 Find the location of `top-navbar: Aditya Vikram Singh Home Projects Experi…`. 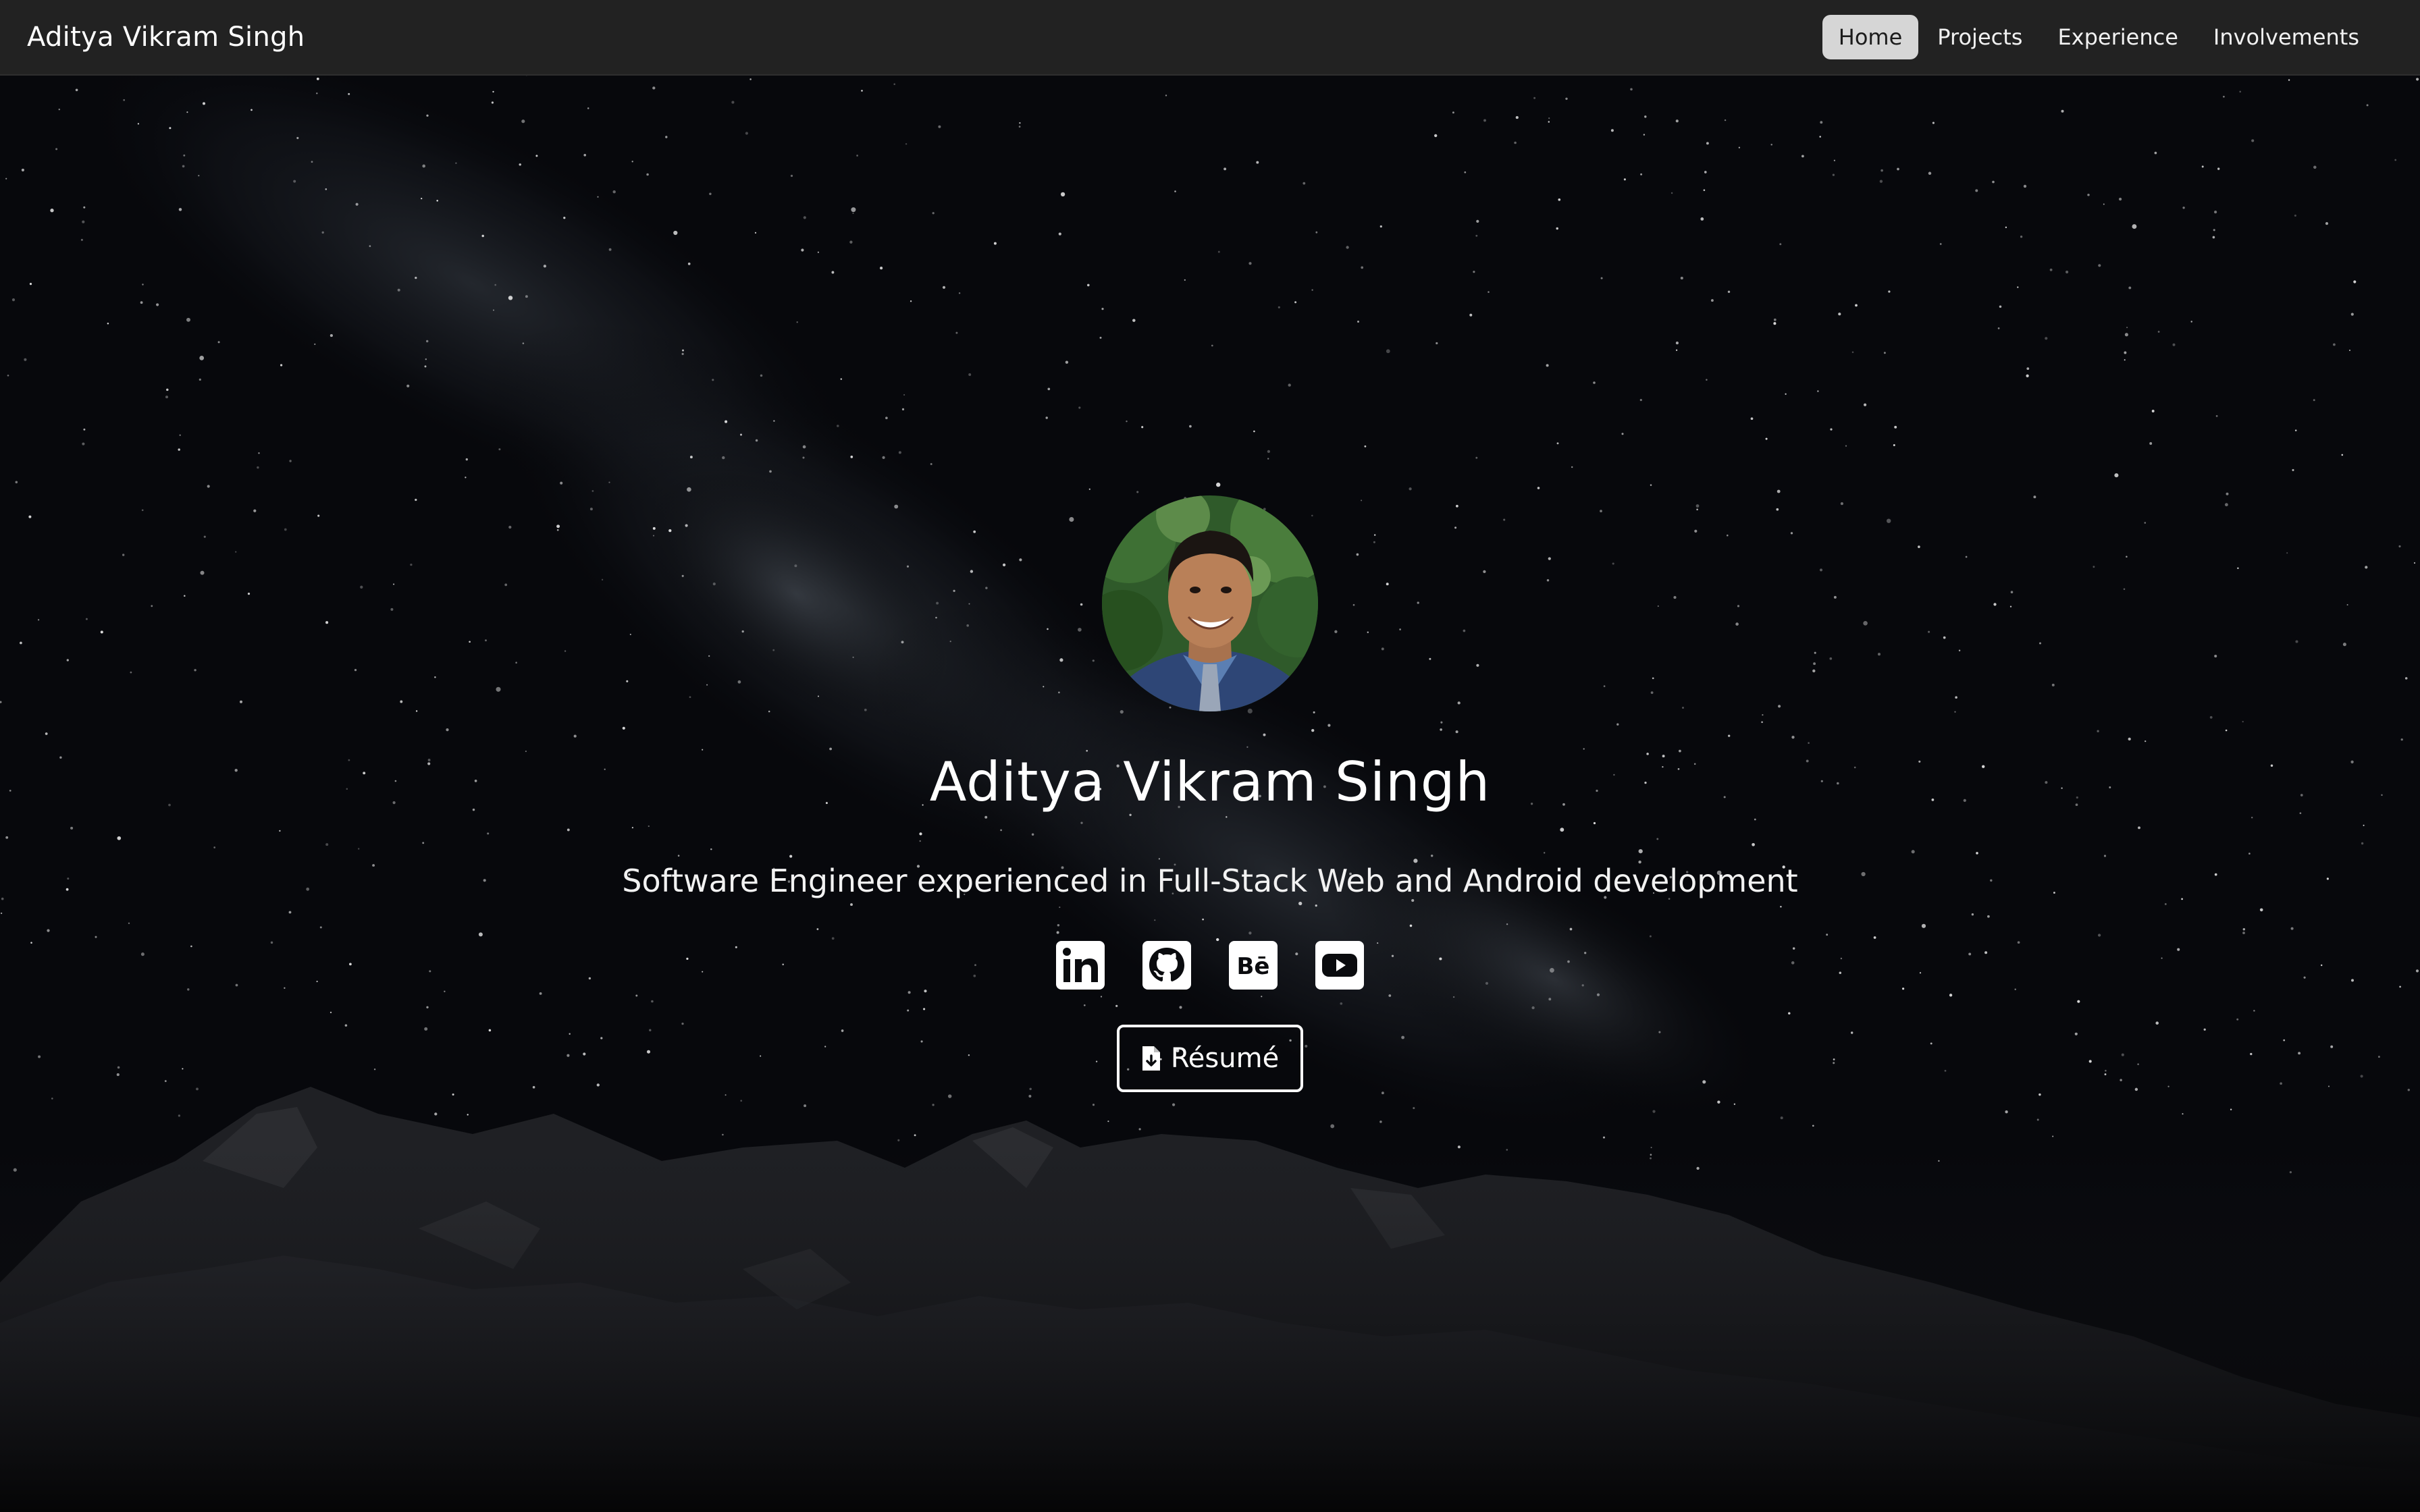

top-navbar: Aditya Vikram Singh Home Projects Experi… is located at coordinates (1210, 38).